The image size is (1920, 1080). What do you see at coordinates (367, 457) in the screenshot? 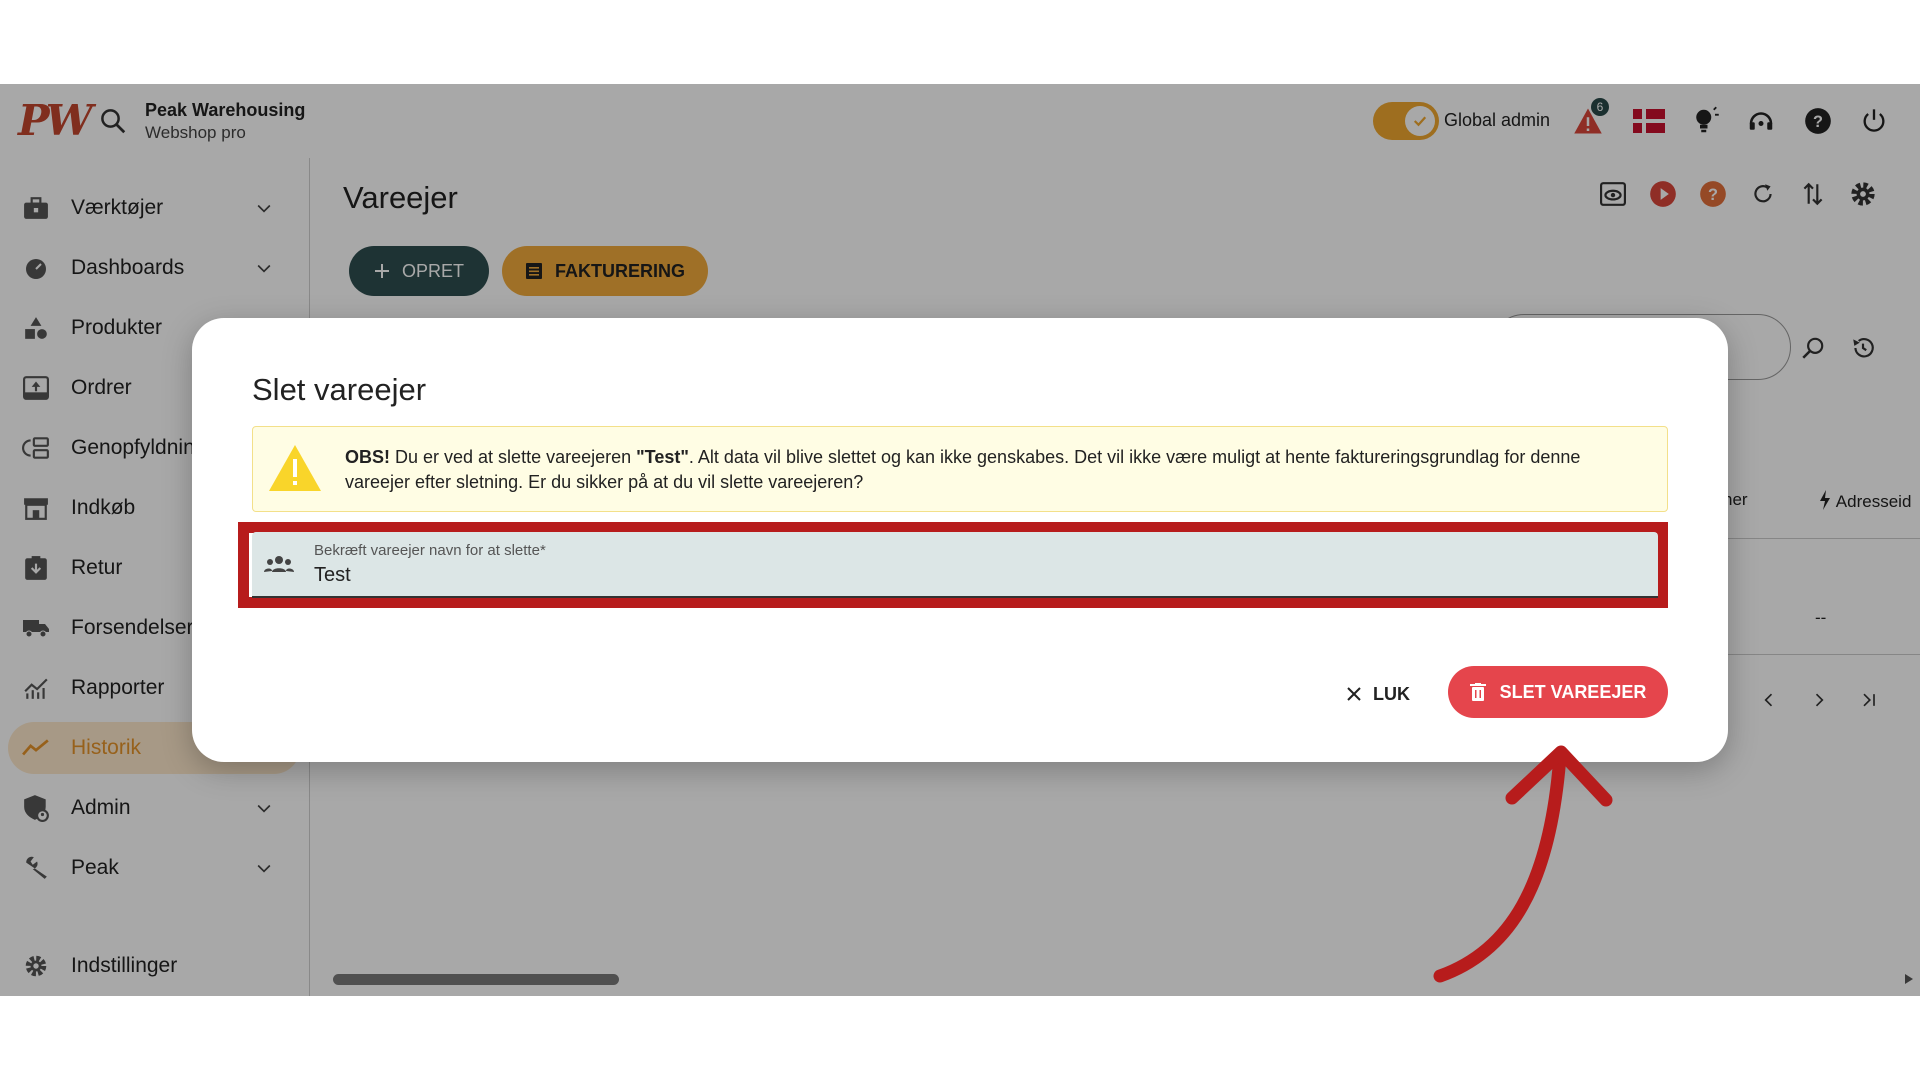
I see `warning-obs: OBS!` at bounding box center [367, 457].